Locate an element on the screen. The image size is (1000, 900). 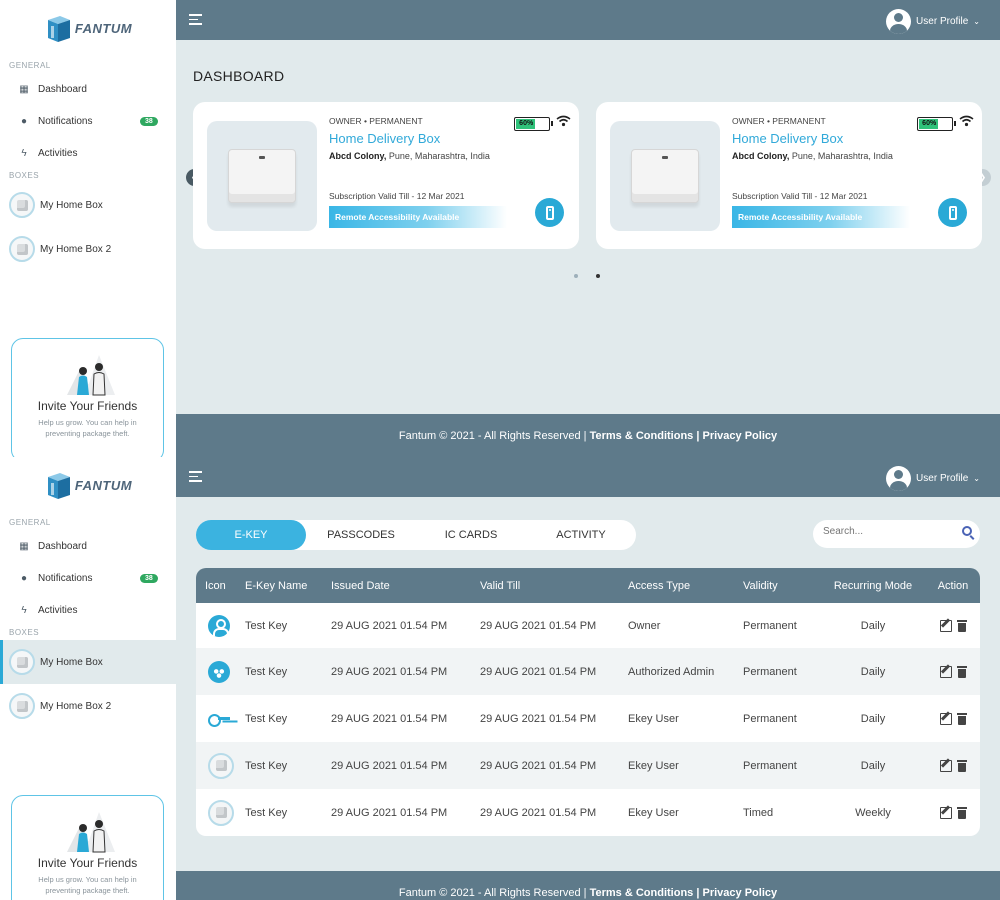
carousel-dot-active is located at coordinates (598, 276).